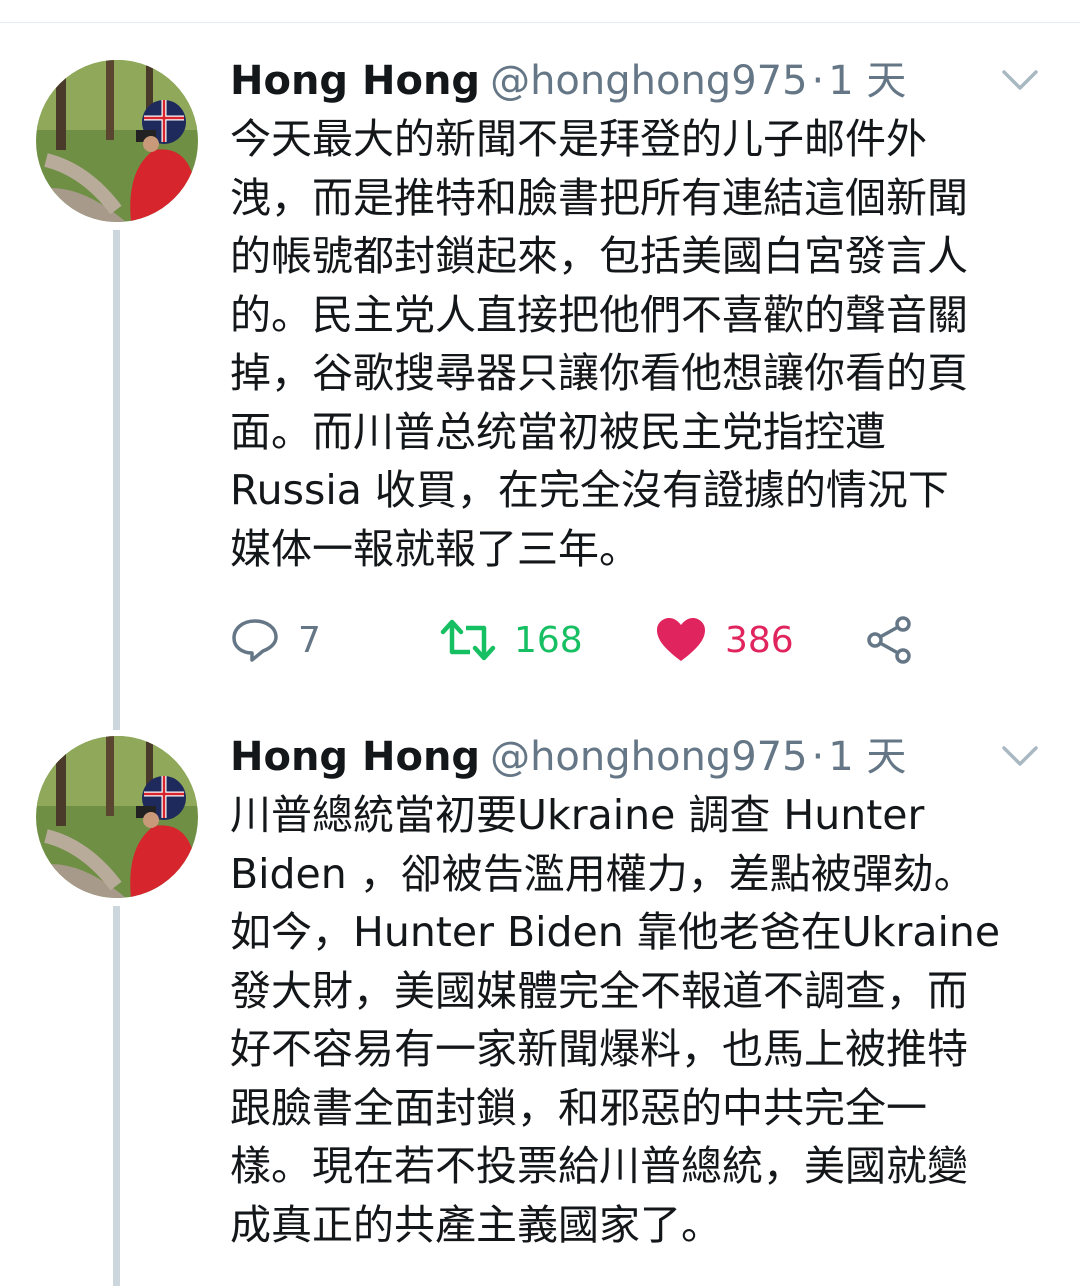  I want to click on heart-icon, so click(681, 639).